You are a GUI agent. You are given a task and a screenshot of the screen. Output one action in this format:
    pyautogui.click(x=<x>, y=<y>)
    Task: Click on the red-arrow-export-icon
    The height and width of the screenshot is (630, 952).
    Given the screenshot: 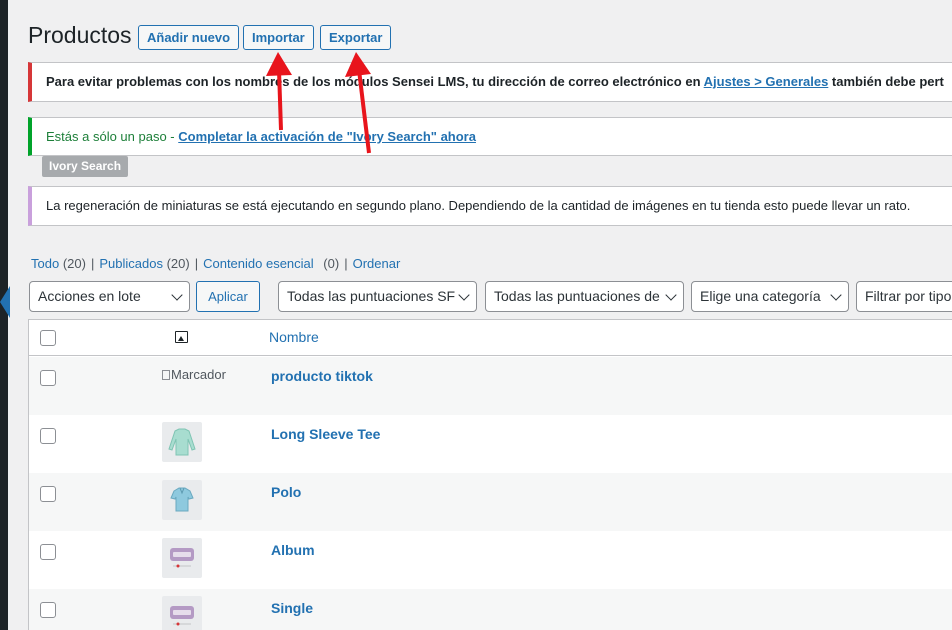 What is the action you would take?
    pyautogui.click(x=358, y=103)
    